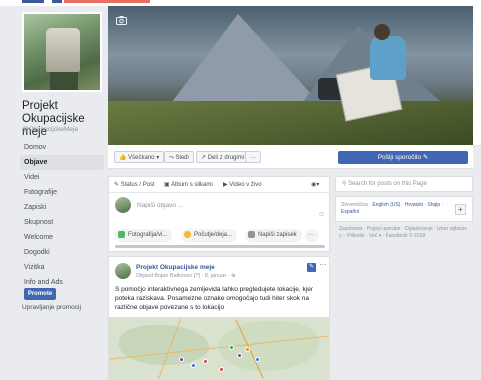 This screenshot has height=380, width=481. What do you see at coordinates (63, 237) in the screenshot?
I see `nav-item-welcome: Welcome` at bounding box center [63, 237].